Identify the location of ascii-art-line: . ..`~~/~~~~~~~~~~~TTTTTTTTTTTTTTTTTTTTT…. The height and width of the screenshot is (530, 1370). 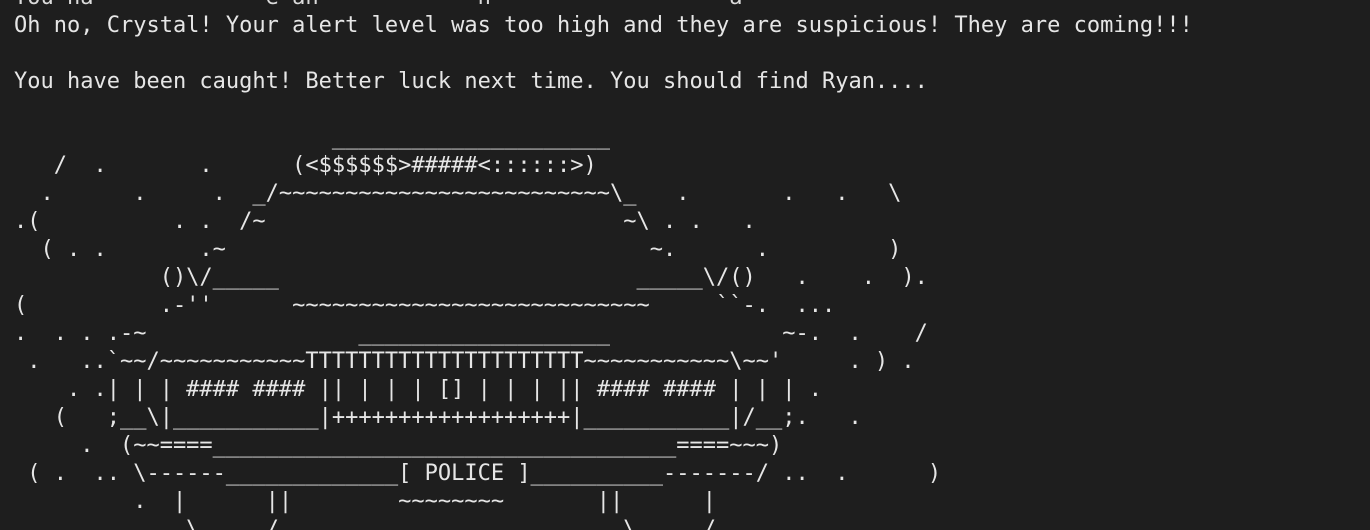
(464, 361).